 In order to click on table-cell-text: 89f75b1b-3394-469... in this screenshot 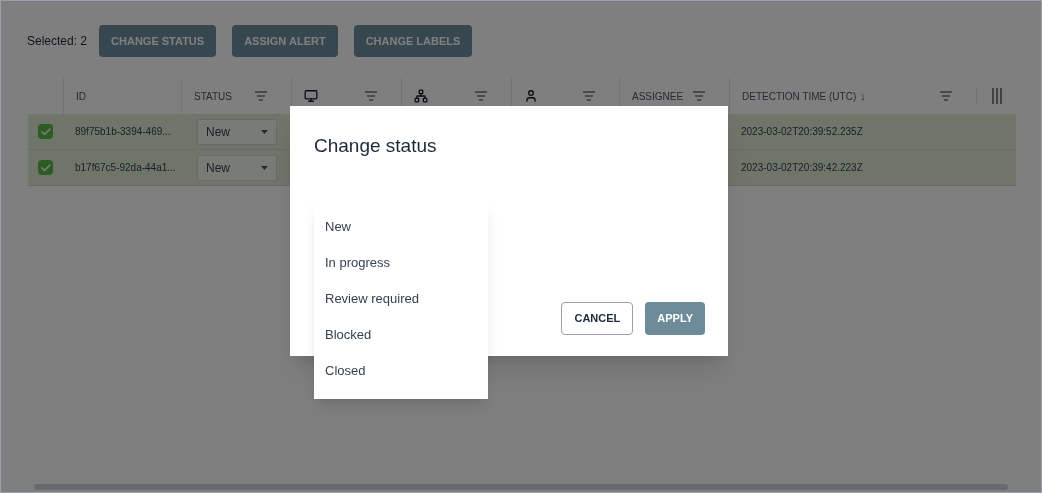, I will do `click(123, 132)`.